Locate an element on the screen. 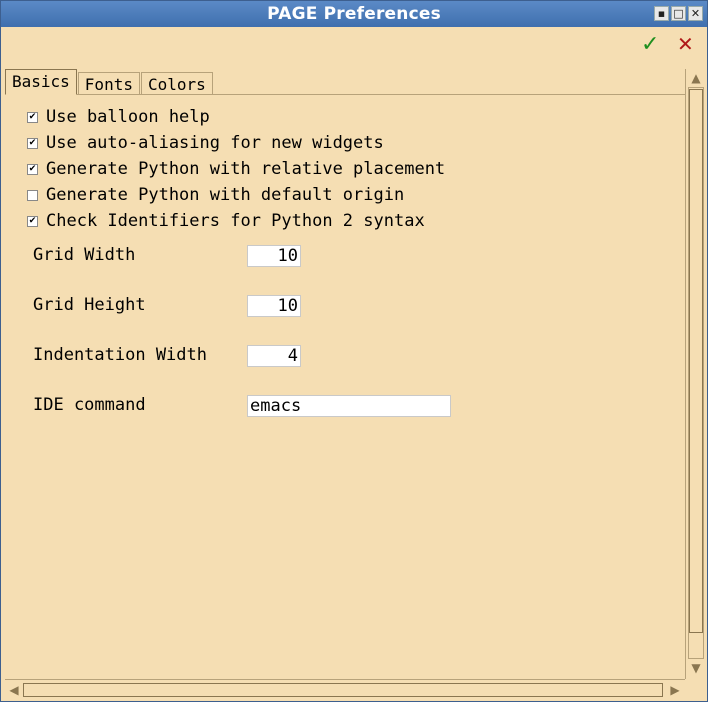  scroll-left-arrow-icon: ◀ is located at coordinates (14, 690).